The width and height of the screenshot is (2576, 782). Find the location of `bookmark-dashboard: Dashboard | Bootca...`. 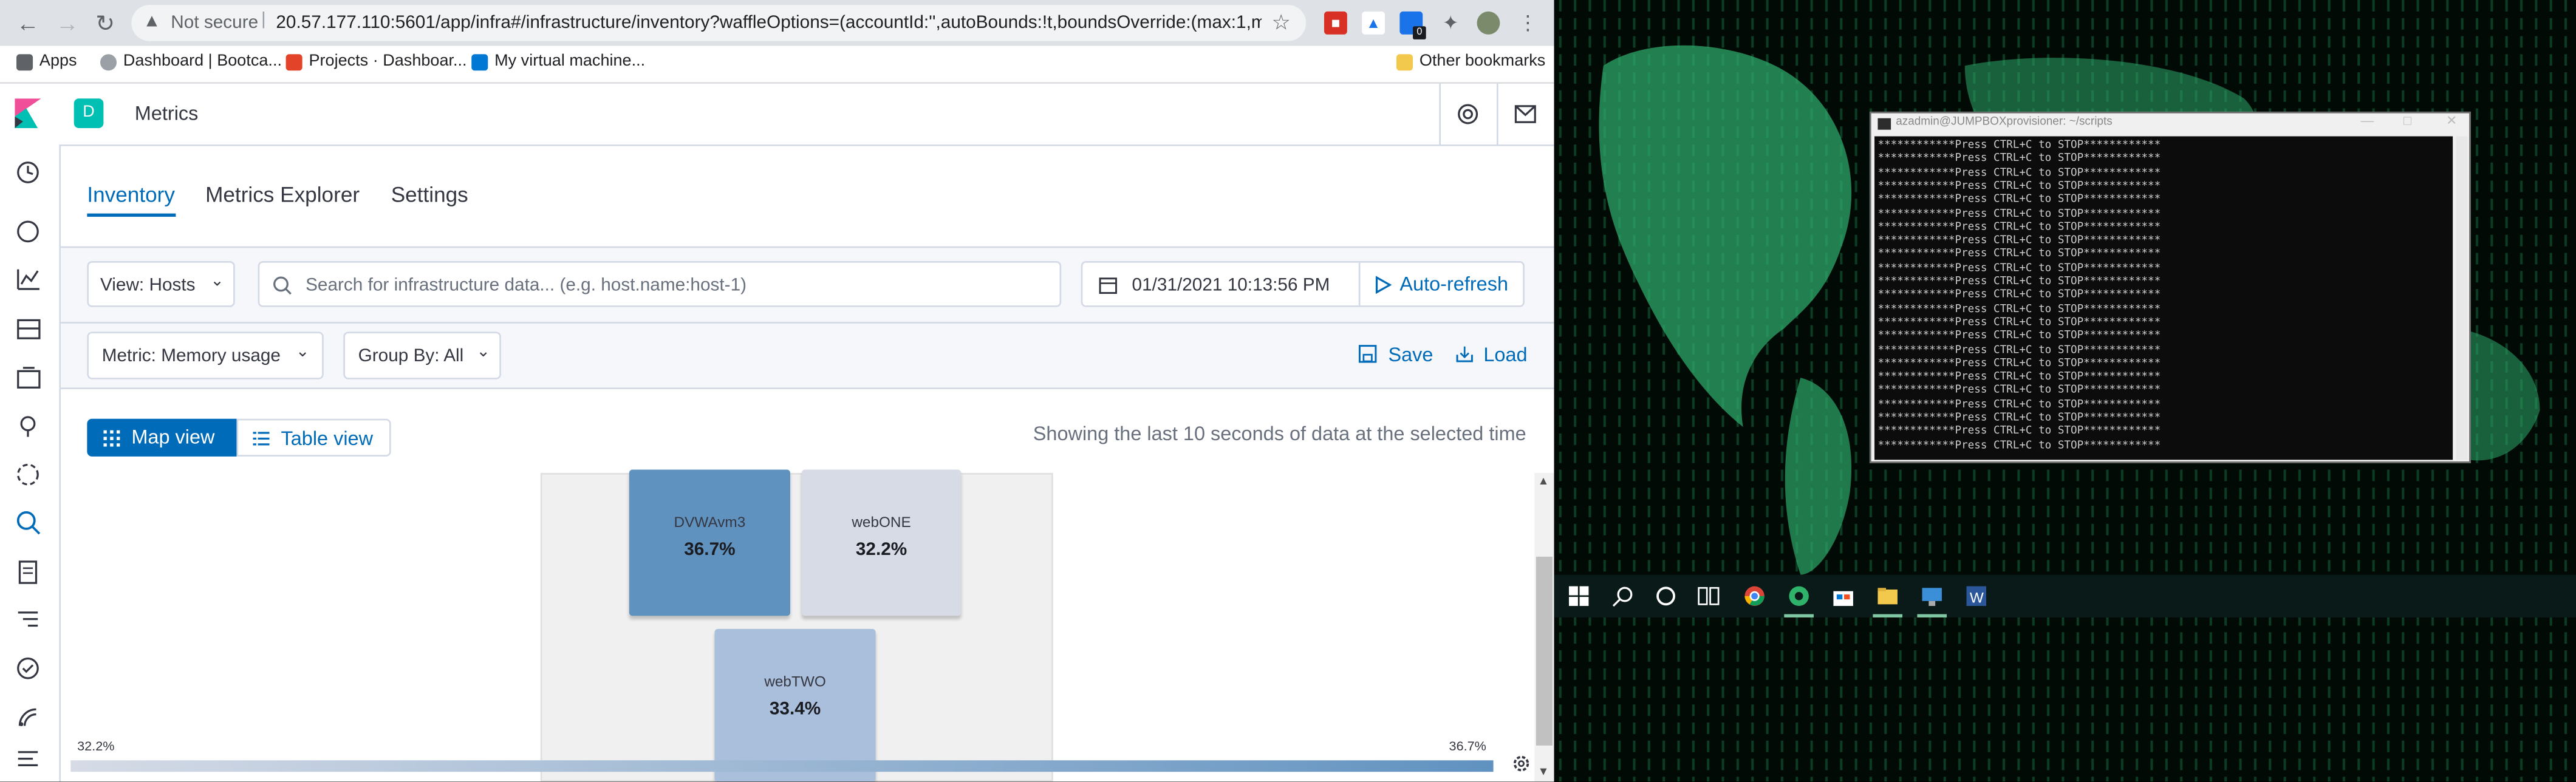

bookmark-dashboard: Dashboard | Bootca... is located at coordinates (191, 61).